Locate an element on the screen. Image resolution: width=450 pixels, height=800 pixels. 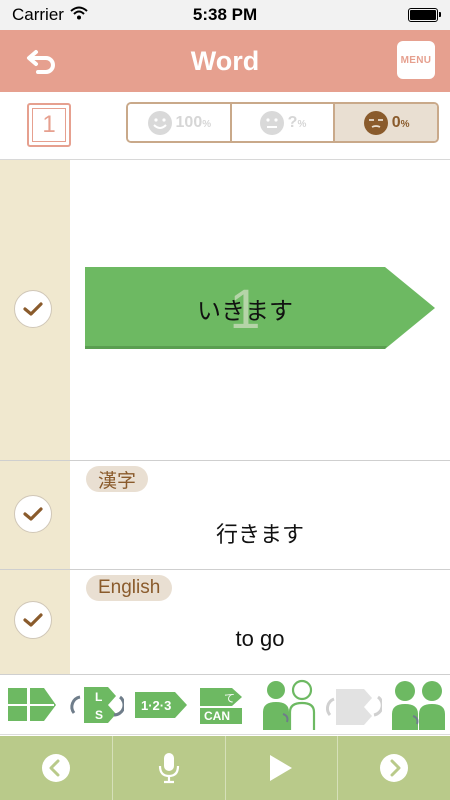
filter-unsure: ?% is located at coordinates (283, 122).